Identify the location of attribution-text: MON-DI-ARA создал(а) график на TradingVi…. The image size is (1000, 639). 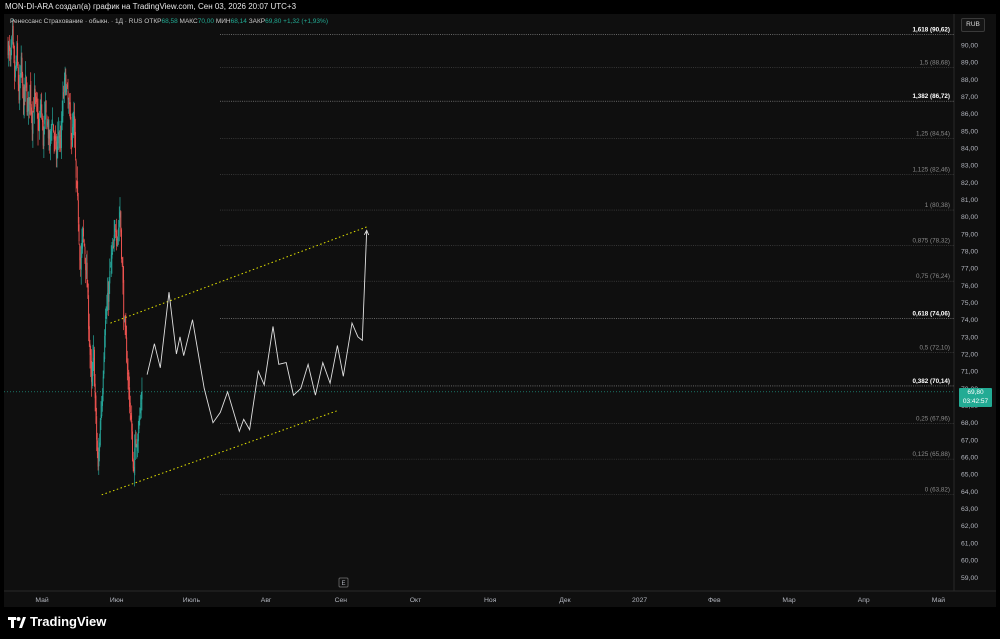
(151, 6).